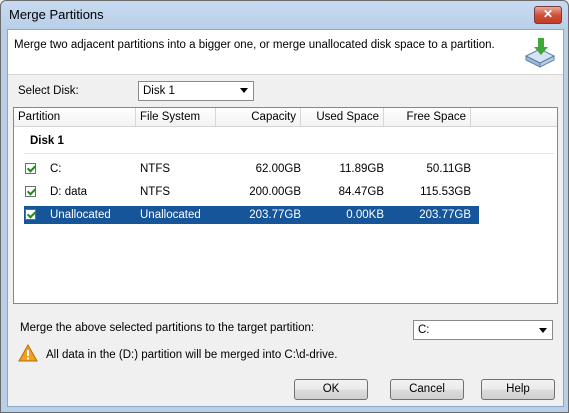  Describe the element at coordinates (331, 389) in the screenshot. I see `ok-button: OK` at that location.